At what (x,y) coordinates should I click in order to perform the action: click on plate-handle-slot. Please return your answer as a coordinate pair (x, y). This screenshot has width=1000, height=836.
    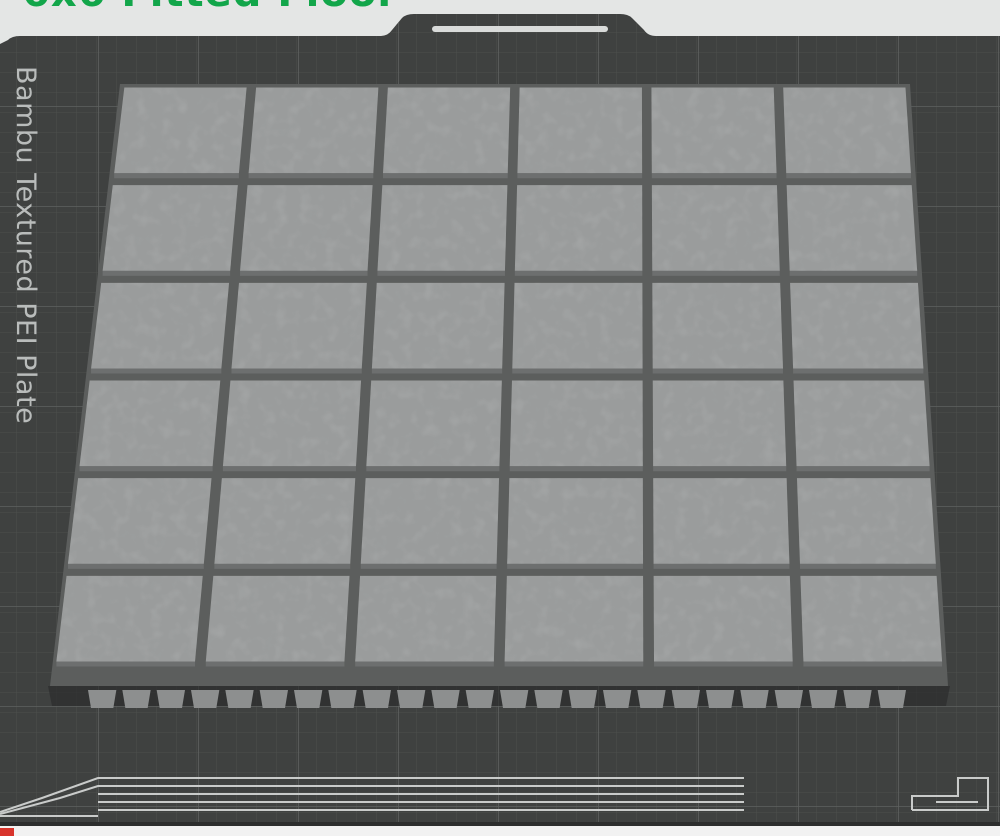
    Looking at the image, I should click on (520, 29).